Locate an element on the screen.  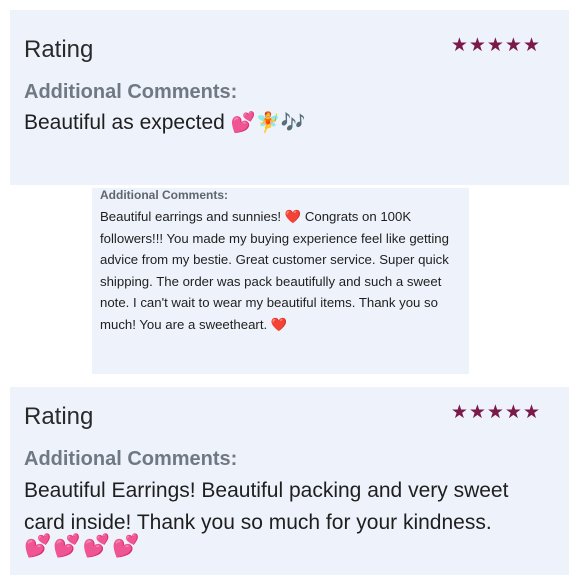
review-comment: Beautiful as expected 💕🧚🎶 is located at coordinates (287, 123).